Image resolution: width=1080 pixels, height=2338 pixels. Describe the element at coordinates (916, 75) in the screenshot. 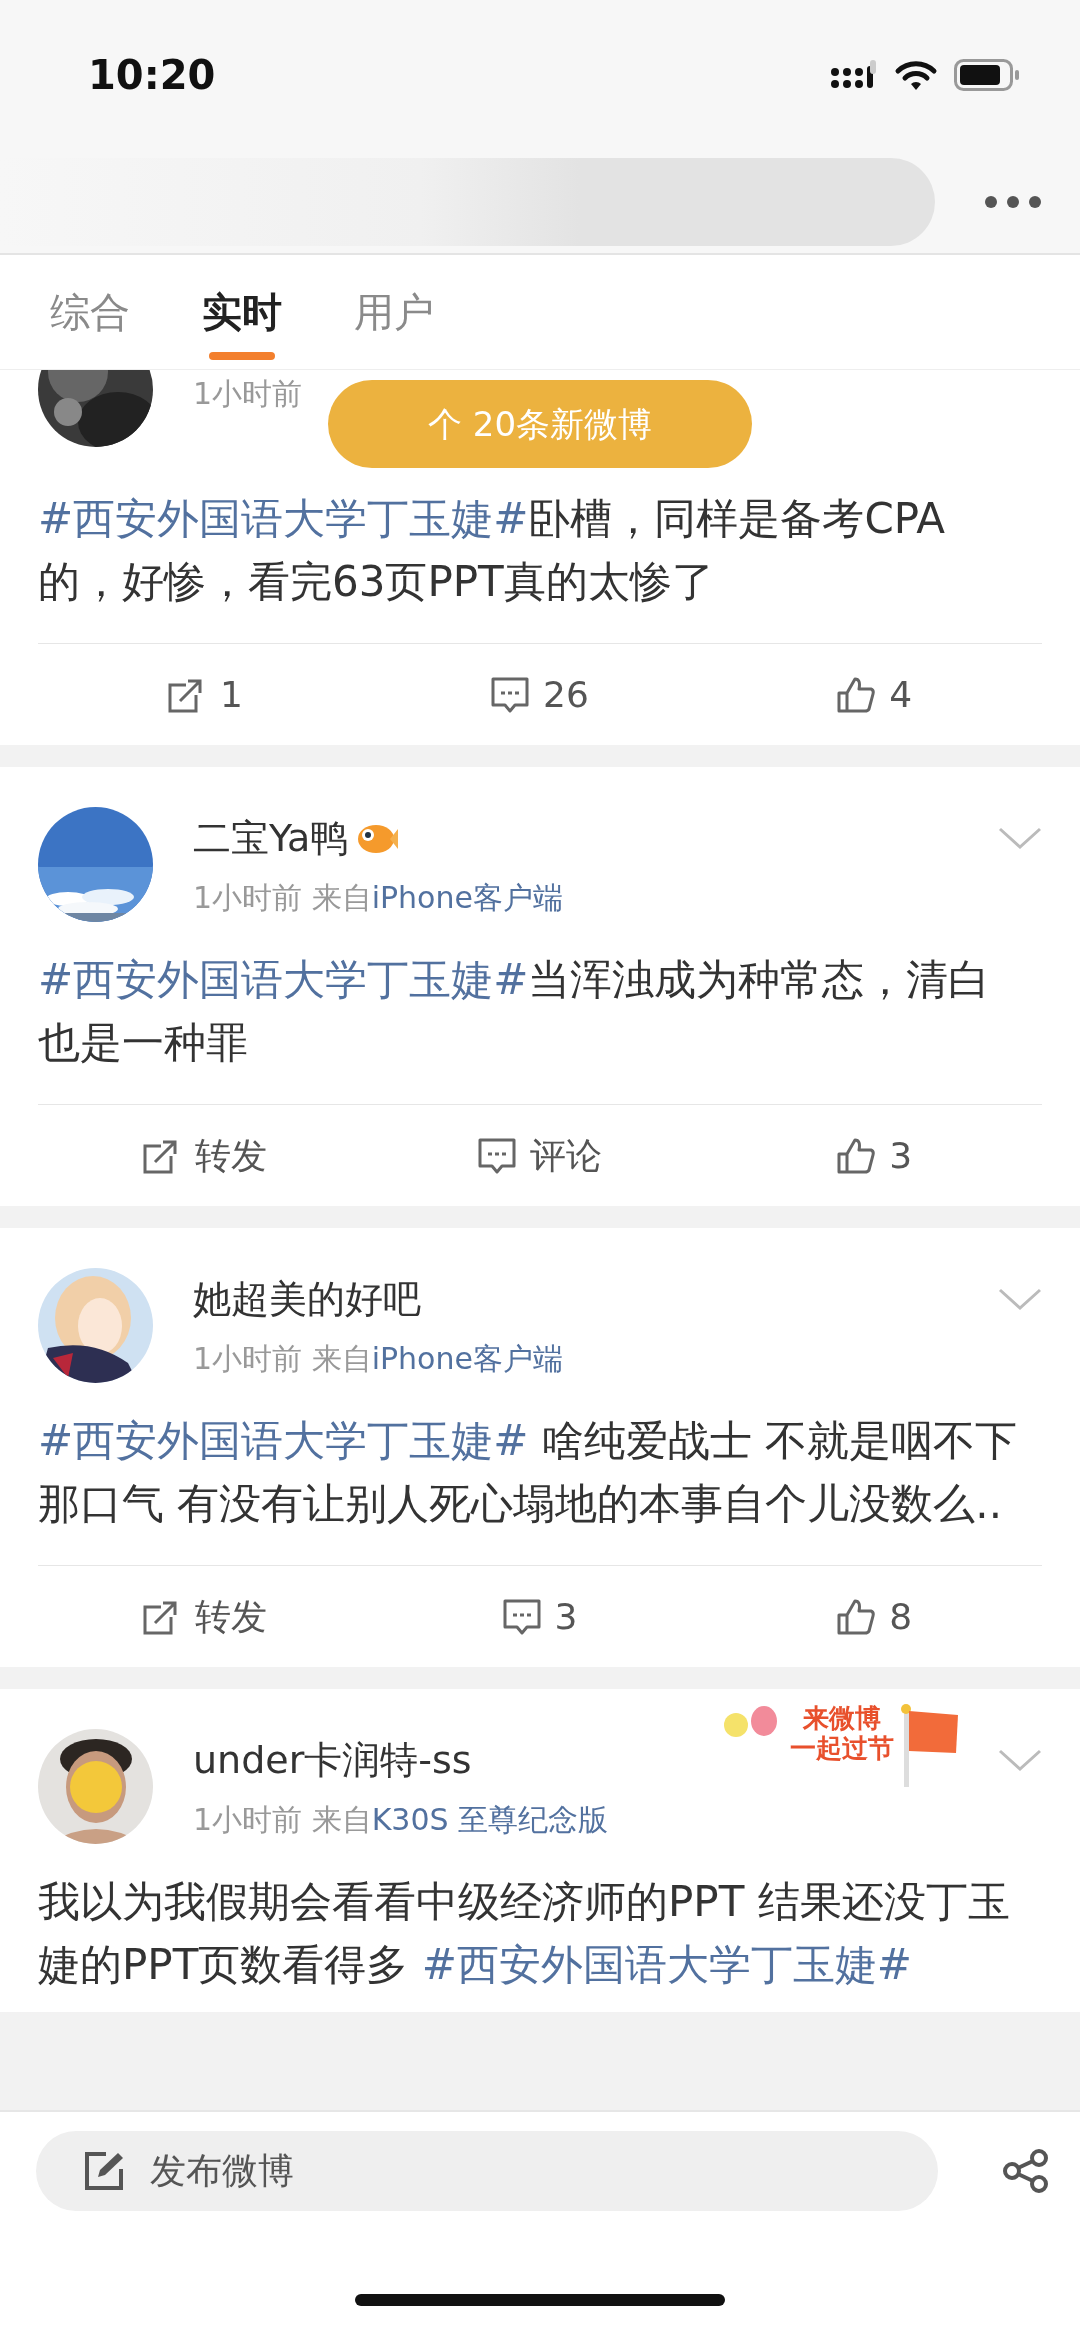

I see `wifi-icon` at that location.